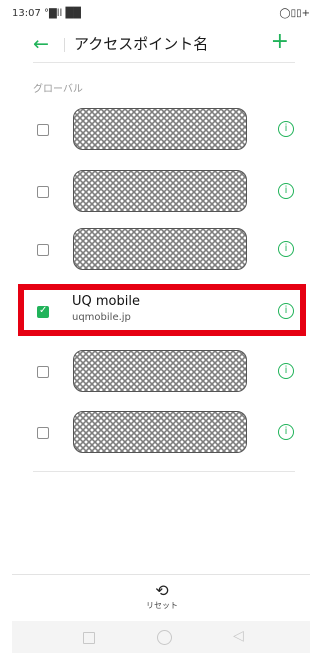  What do you see at coordinates (164, 62) in the screenshot?
I see `header-underline` at bounding box center [164, 62].